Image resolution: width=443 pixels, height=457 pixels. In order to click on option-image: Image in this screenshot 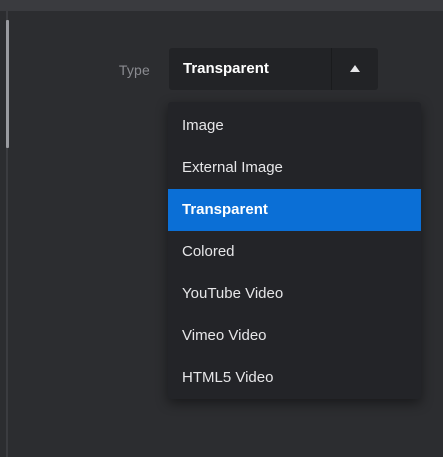, I will do `click(294, 126)`.